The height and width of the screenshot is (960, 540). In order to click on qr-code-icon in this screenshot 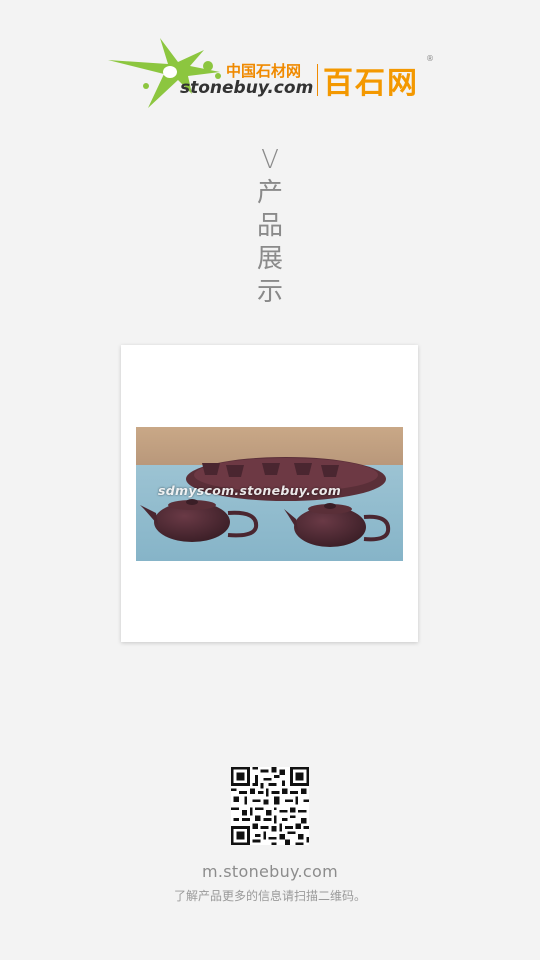, I will do `click(270, 806)`.